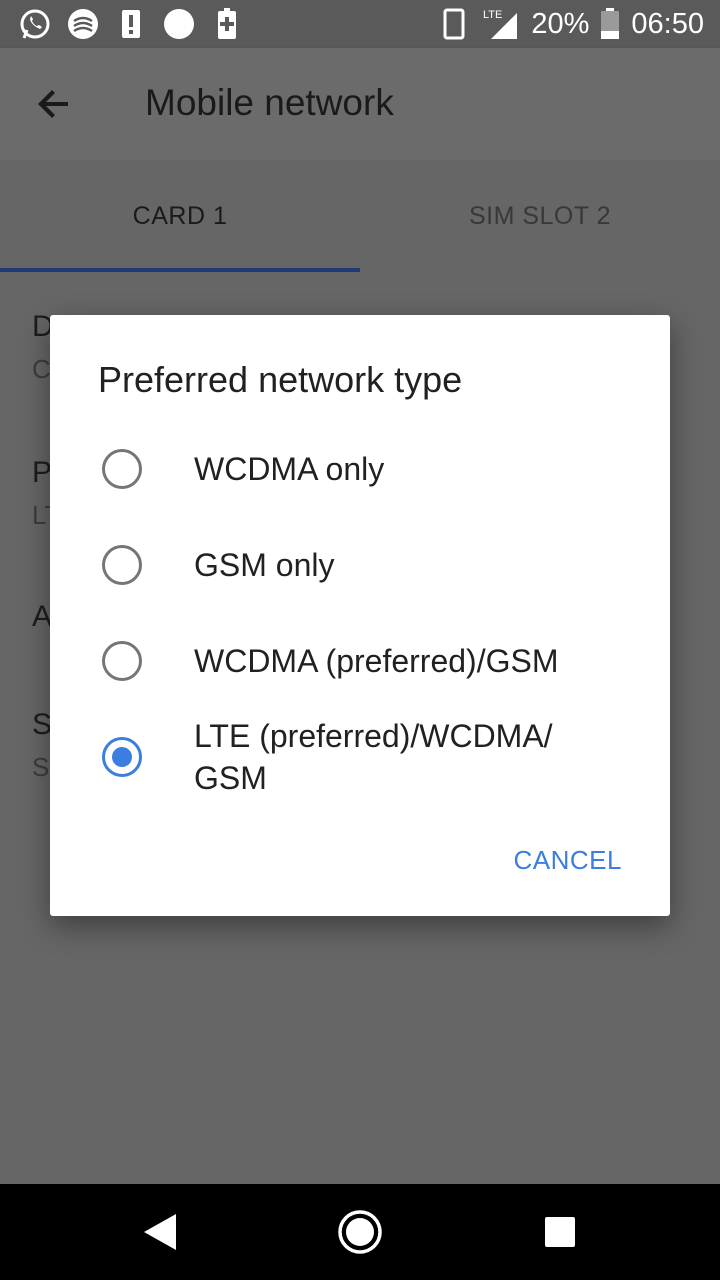 This screenshot has width=720, height=1280. I want to click on notification-icons, so click(131, 24).